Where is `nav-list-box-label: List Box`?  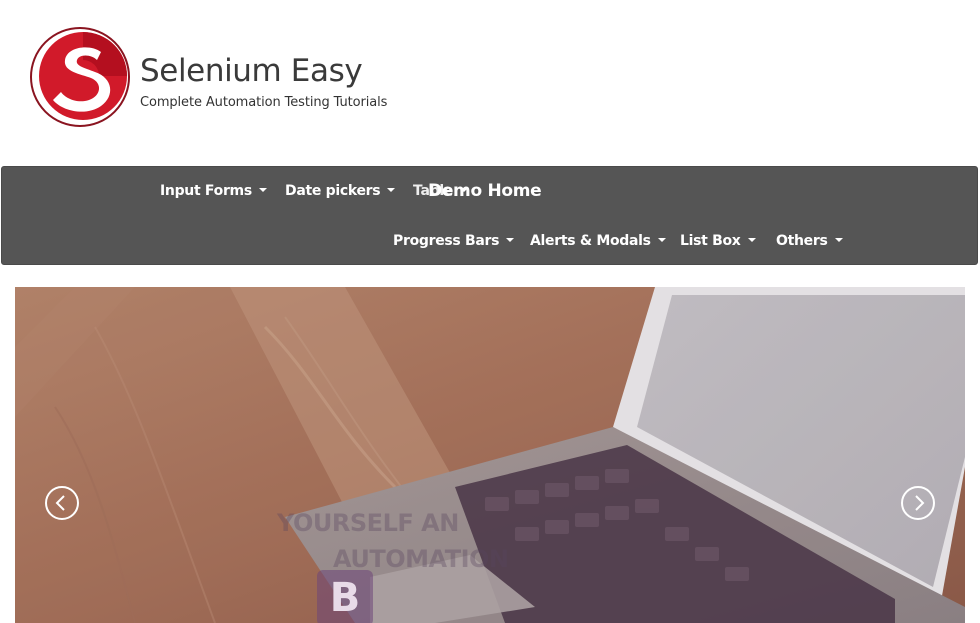 nav-list-box-label: List Box is located at coordinates (710, 241).